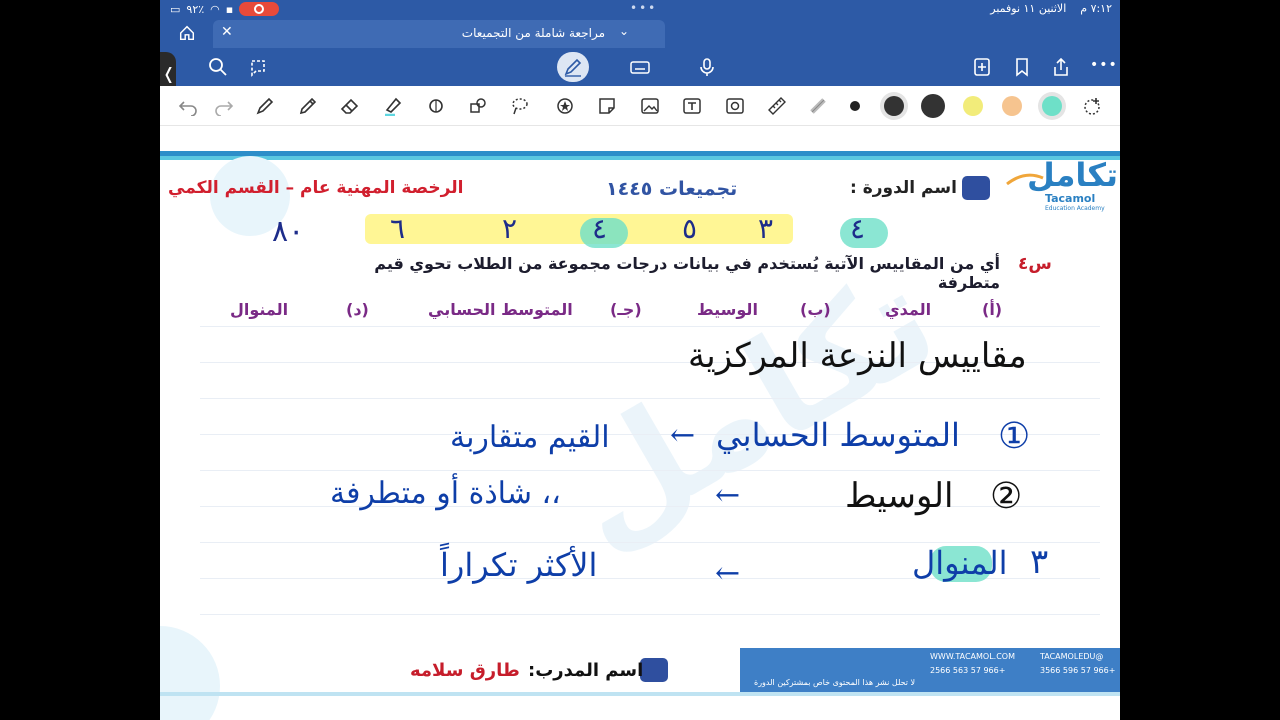 The image size is (1280, 720). Describe the element at coordinates (579, 229) in the screenshot. I see `yellow-highlight-stroke` at that location.